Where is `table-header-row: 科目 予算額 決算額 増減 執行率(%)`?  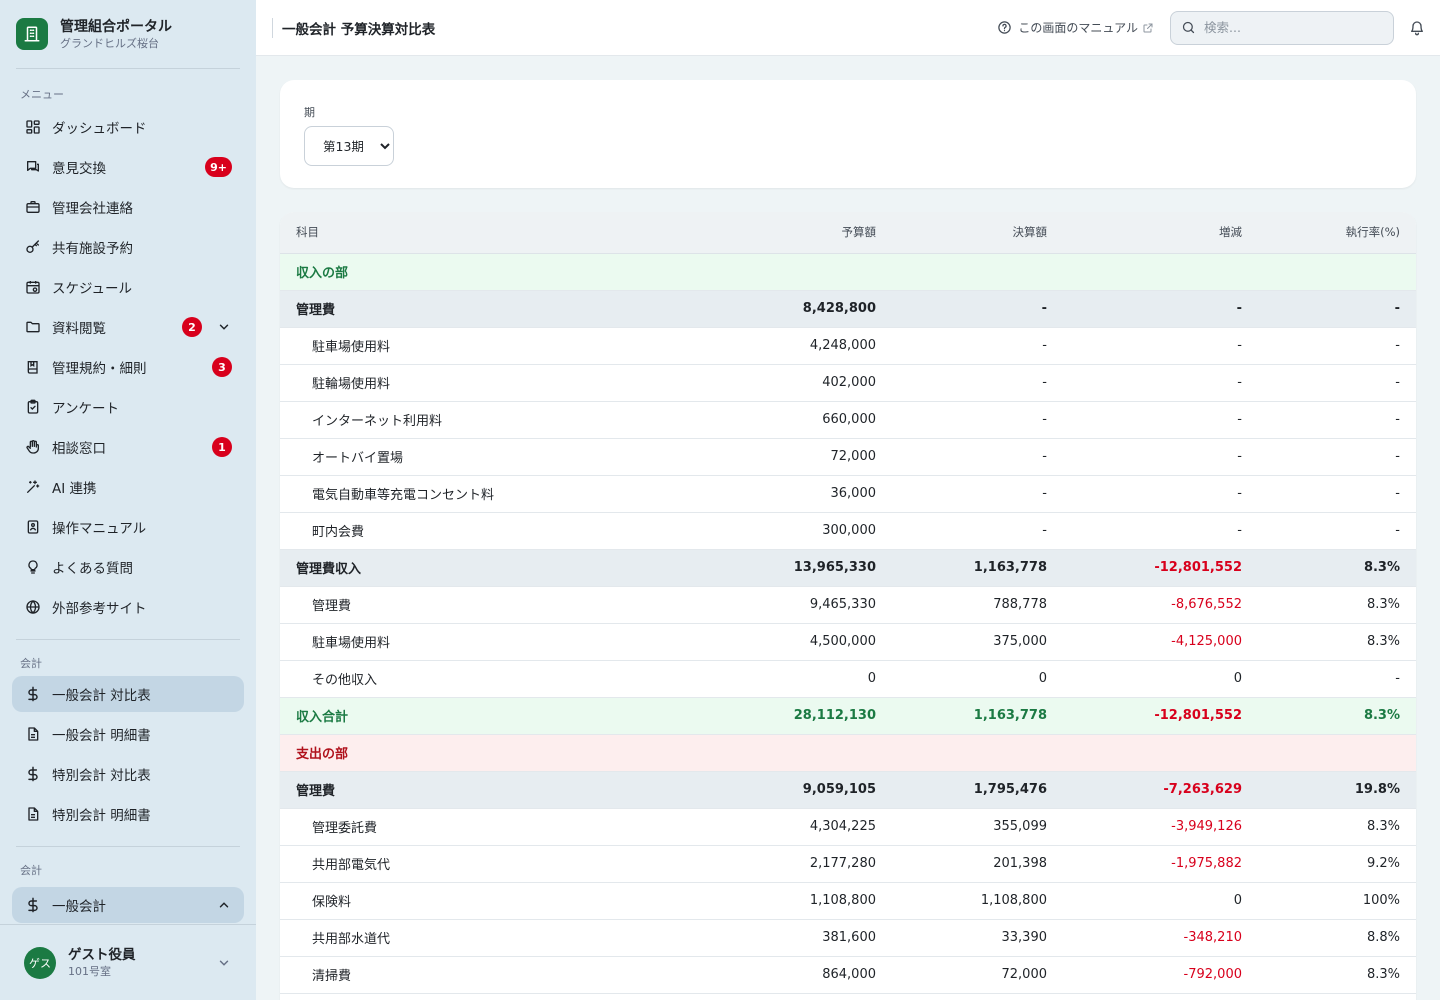 table-header-row: 科目 予算額 決算額 増減 執行率(%) is located at coordinates (848, 233).